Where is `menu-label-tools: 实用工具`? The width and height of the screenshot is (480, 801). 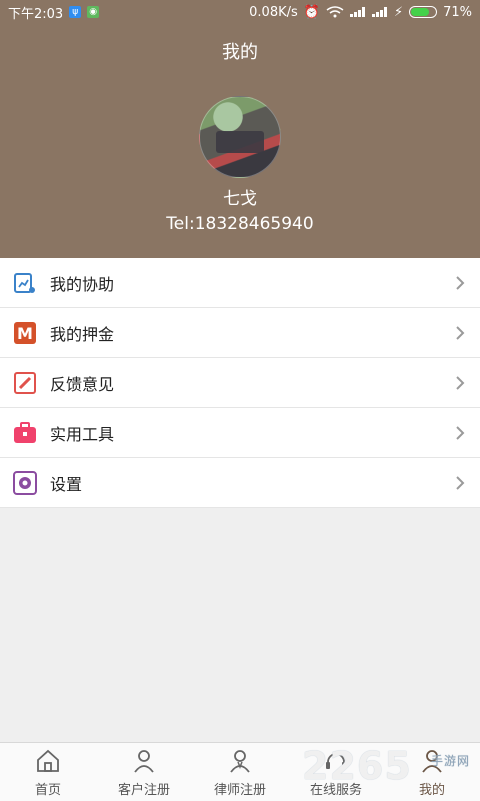
menu-label-tools: 实用工具 is located at coordinates (82, 434).